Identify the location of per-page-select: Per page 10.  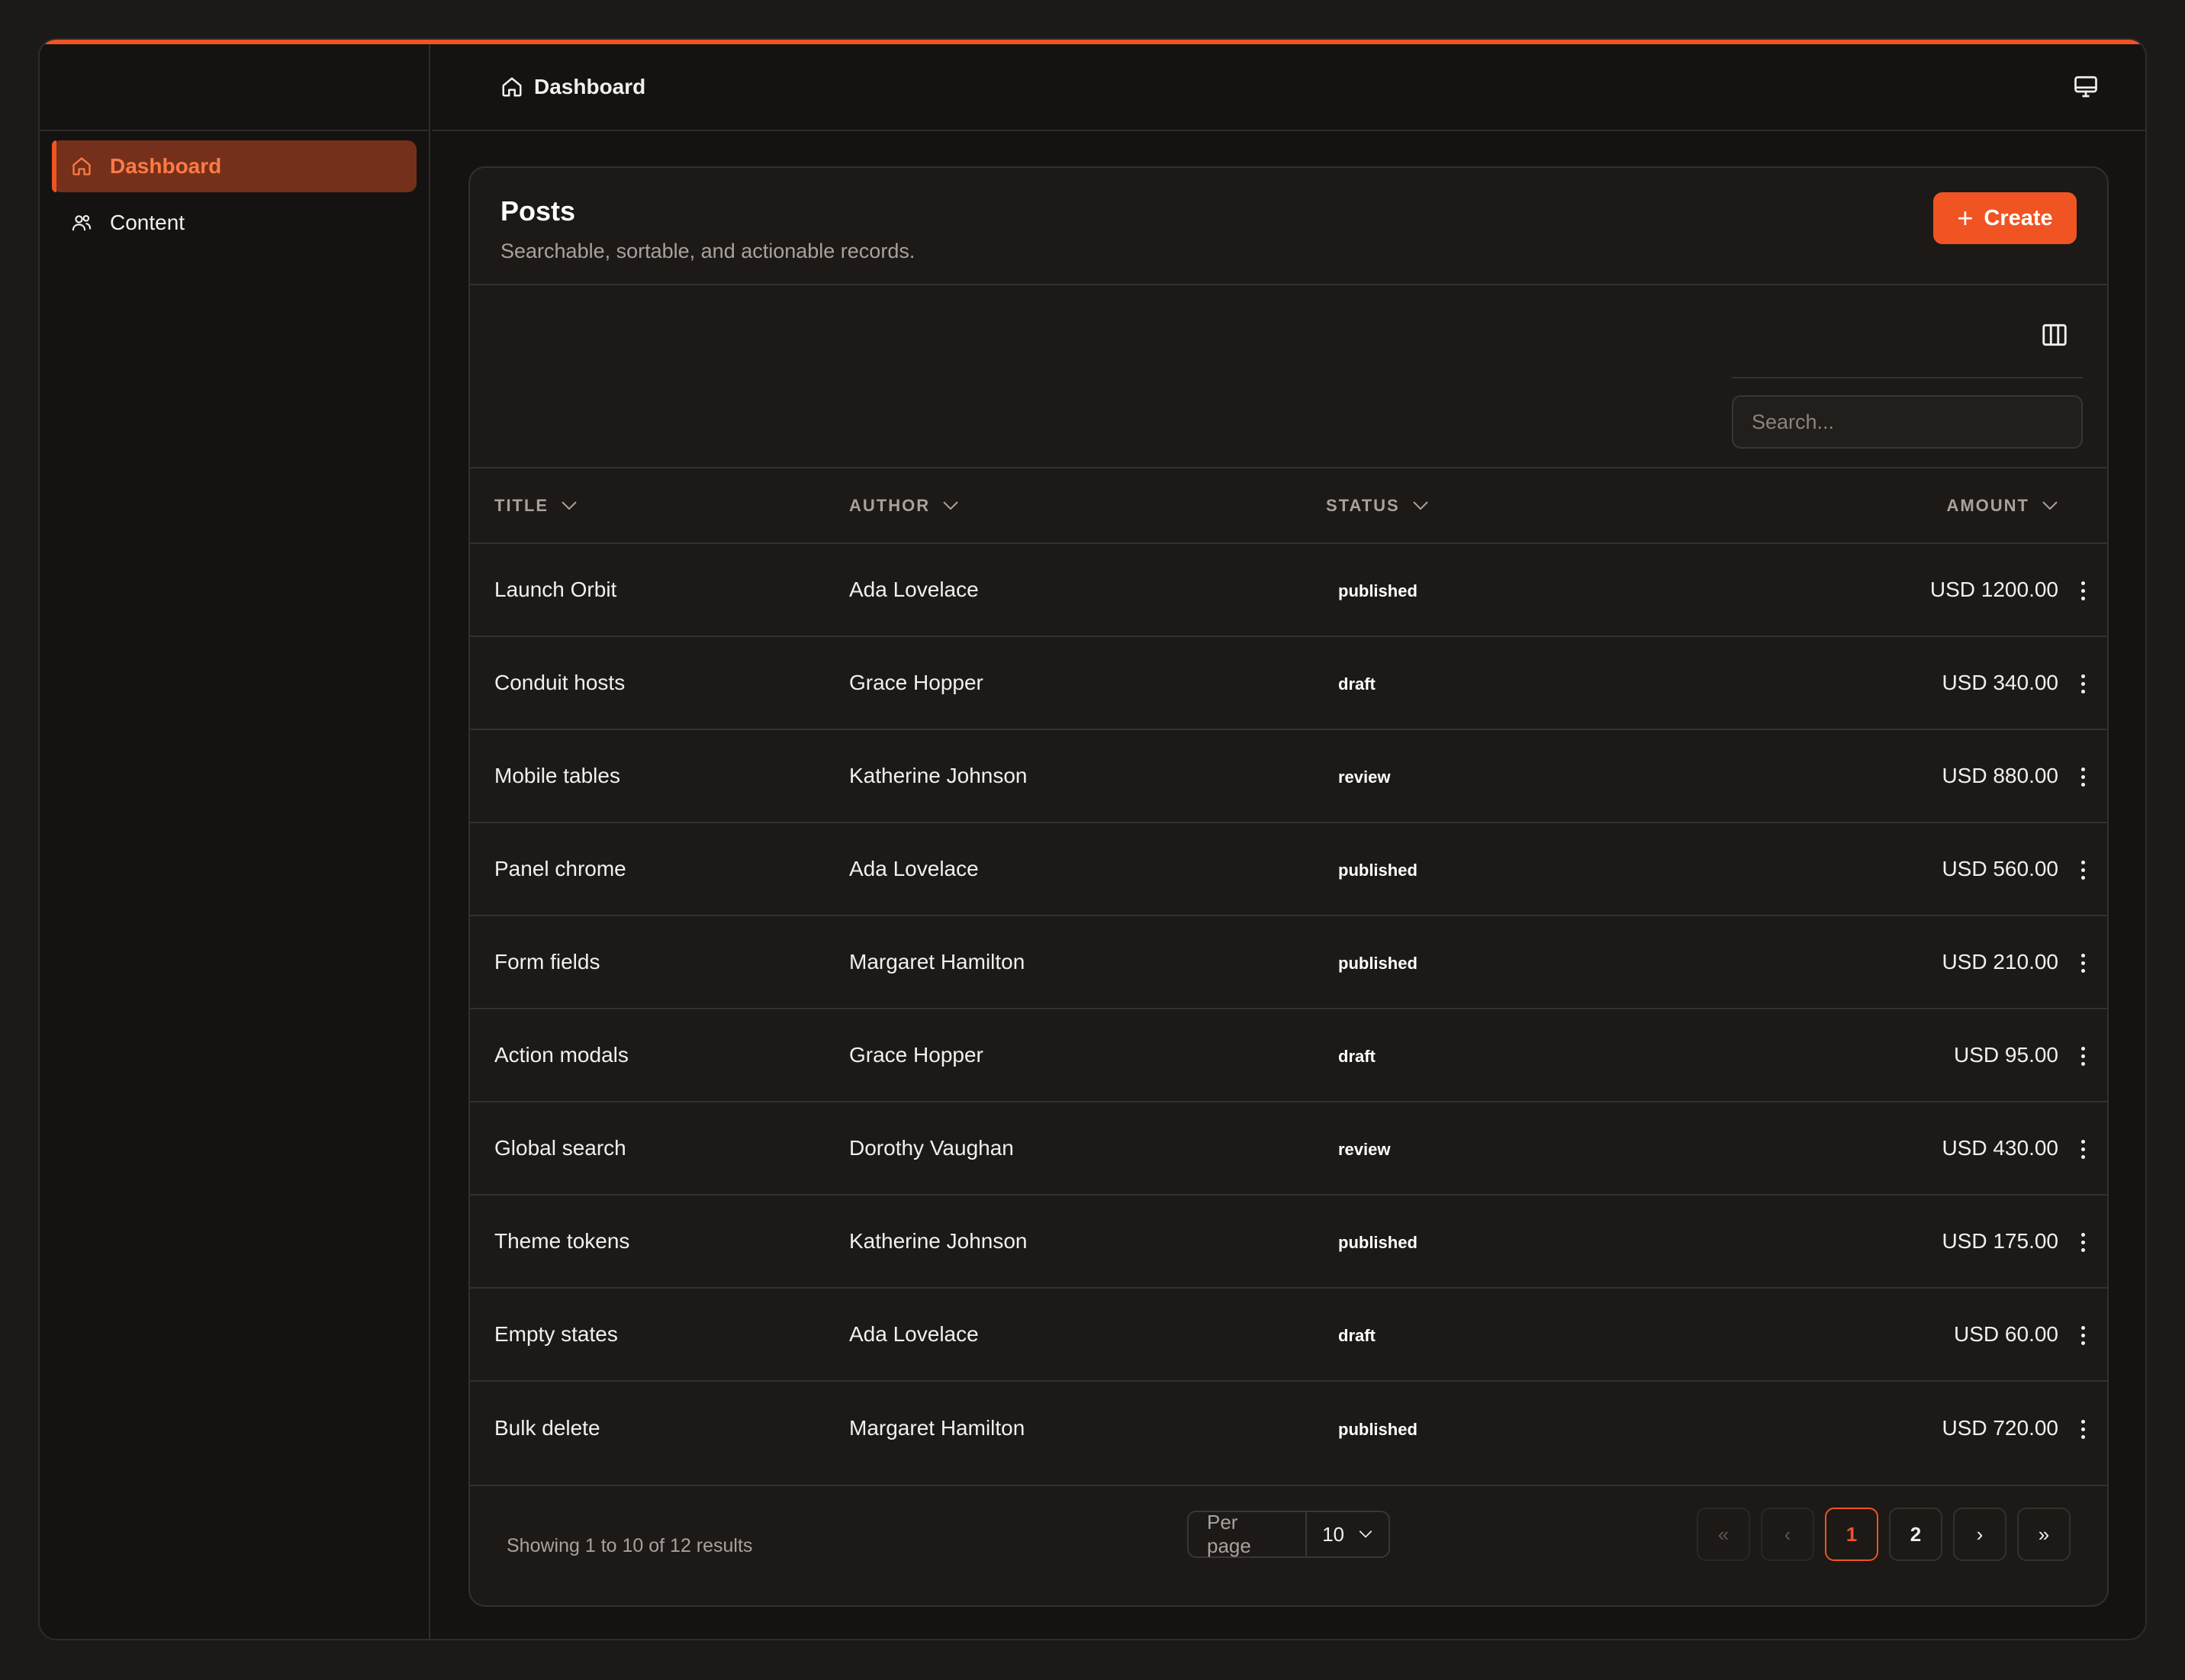
(1289, 1535).